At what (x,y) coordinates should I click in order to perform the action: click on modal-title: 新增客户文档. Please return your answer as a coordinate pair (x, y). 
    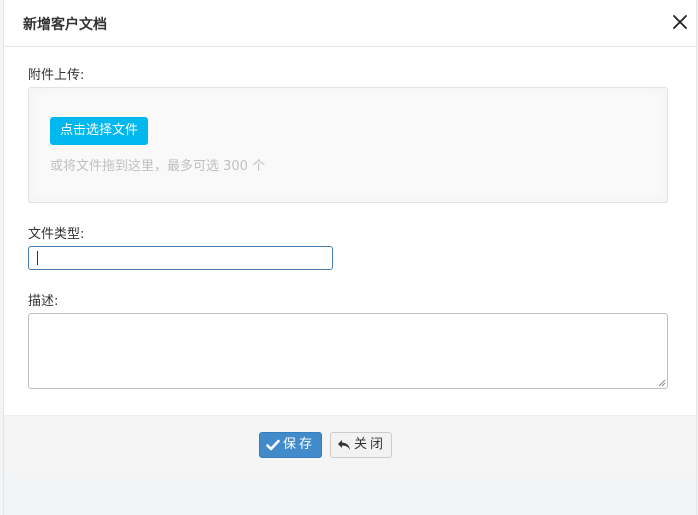
    Looking at the image, I should click on (65, 25).